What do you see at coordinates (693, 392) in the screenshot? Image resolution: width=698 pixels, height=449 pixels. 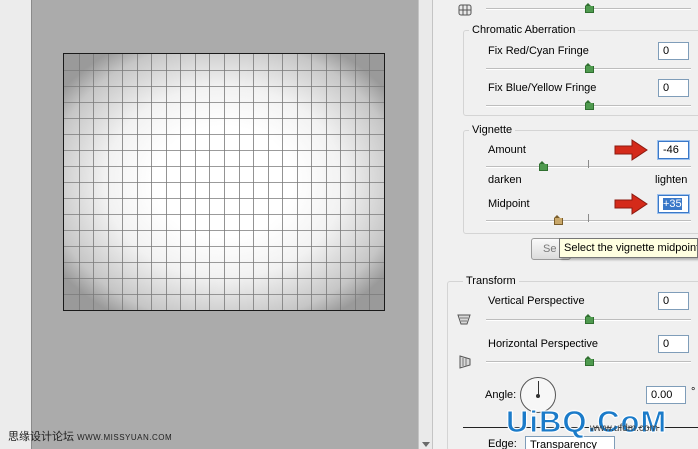 I see `angle-unit: °` at bounding box center [693, 392].